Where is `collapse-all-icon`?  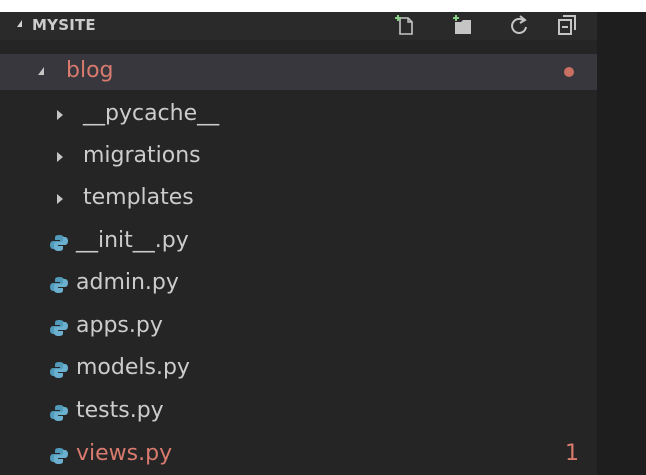
collapse-all-icon is located at coordinates (567, 25).